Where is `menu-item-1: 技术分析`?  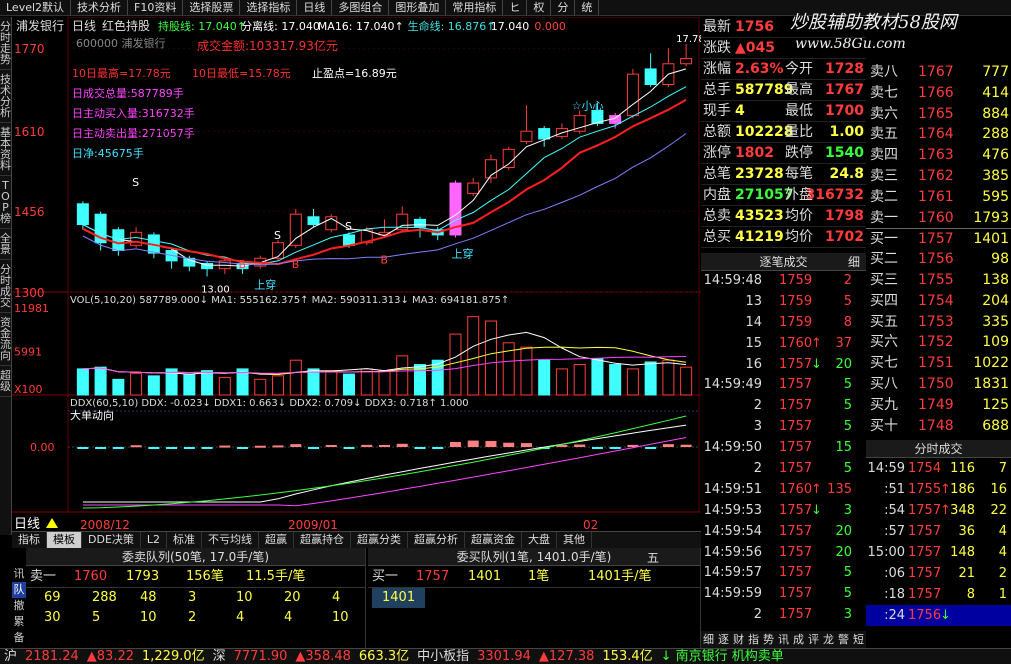
menu-item-1: 技术分析 is located at coordinates (100, 7).